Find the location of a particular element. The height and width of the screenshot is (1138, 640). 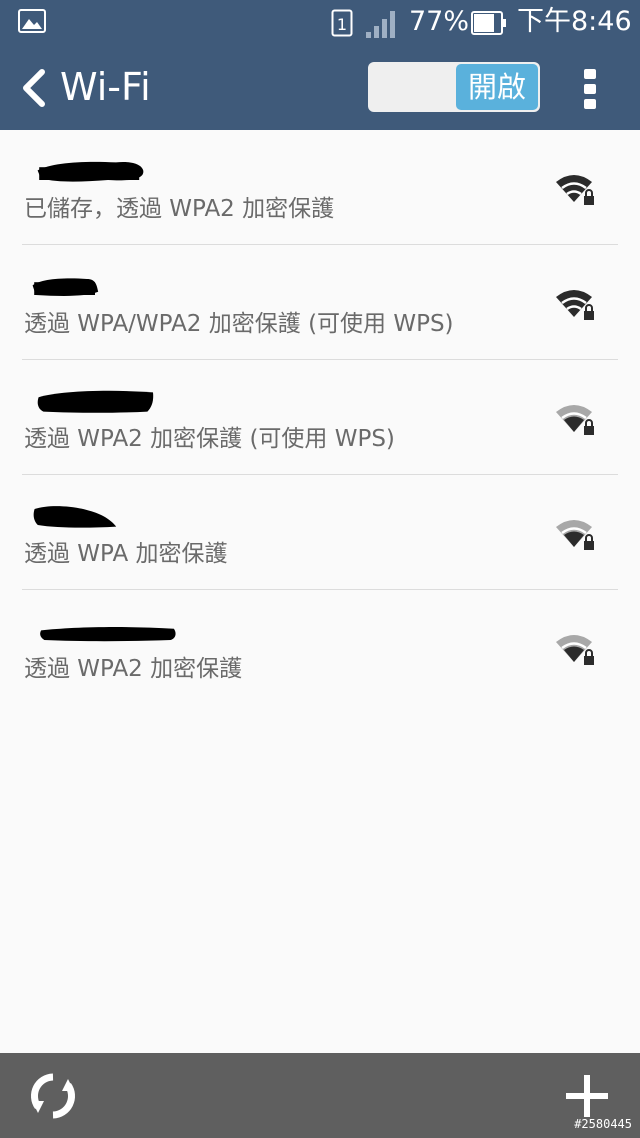

sim-icon: 1 is located at coordinates (342, 23).